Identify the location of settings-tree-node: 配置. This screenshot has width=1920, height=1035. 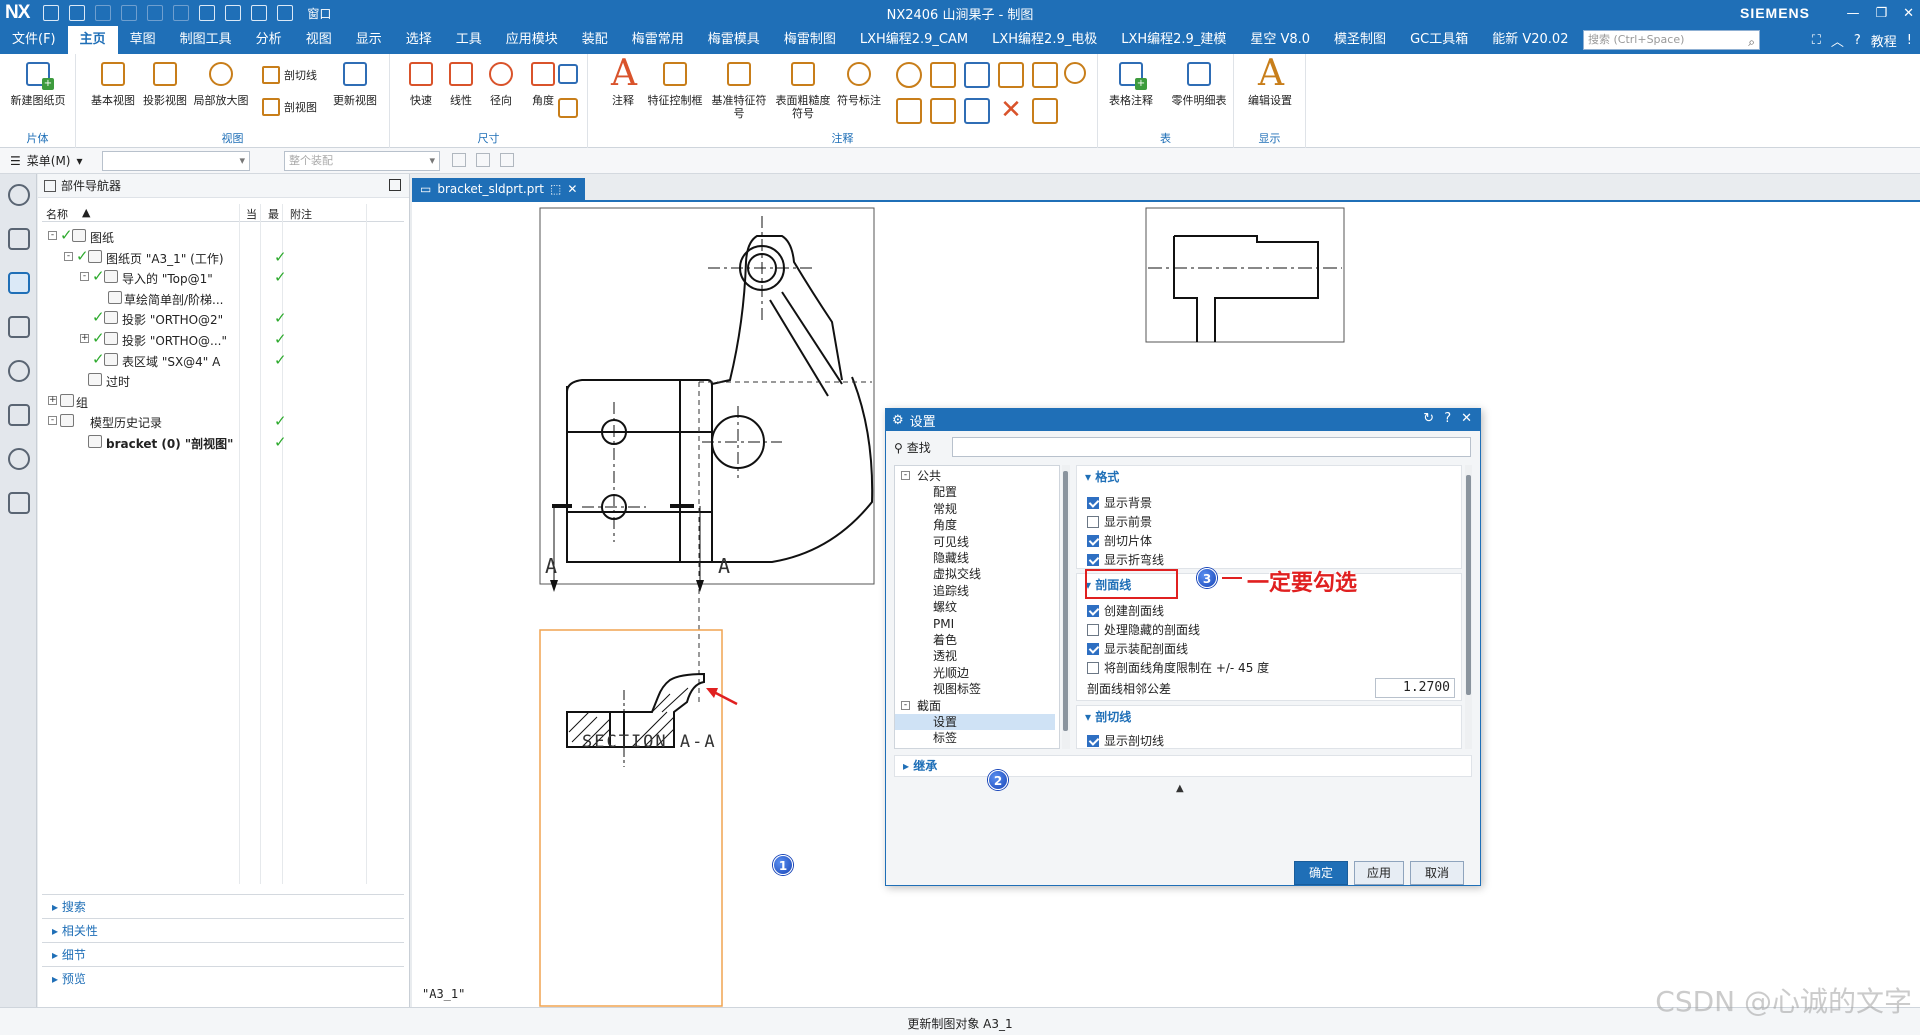
(975, 492).